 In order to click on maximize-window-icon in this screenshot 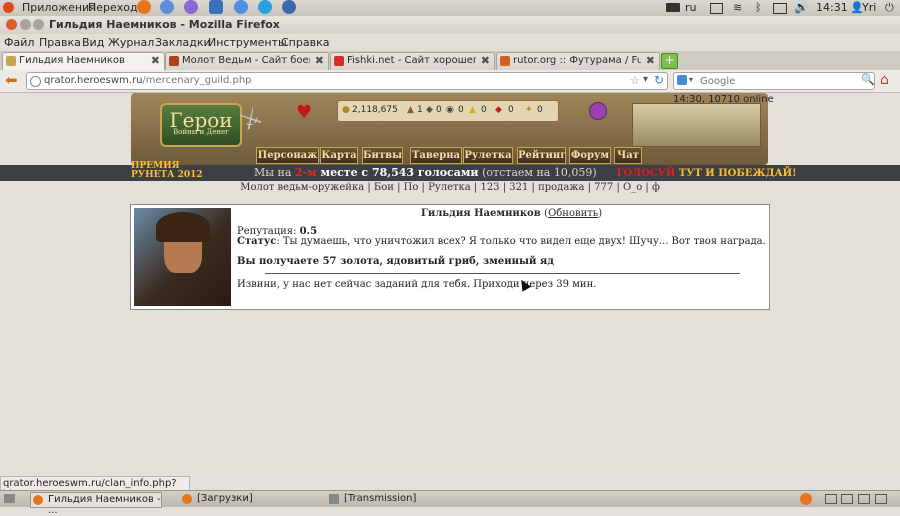, I will do `click(38, 24)`.